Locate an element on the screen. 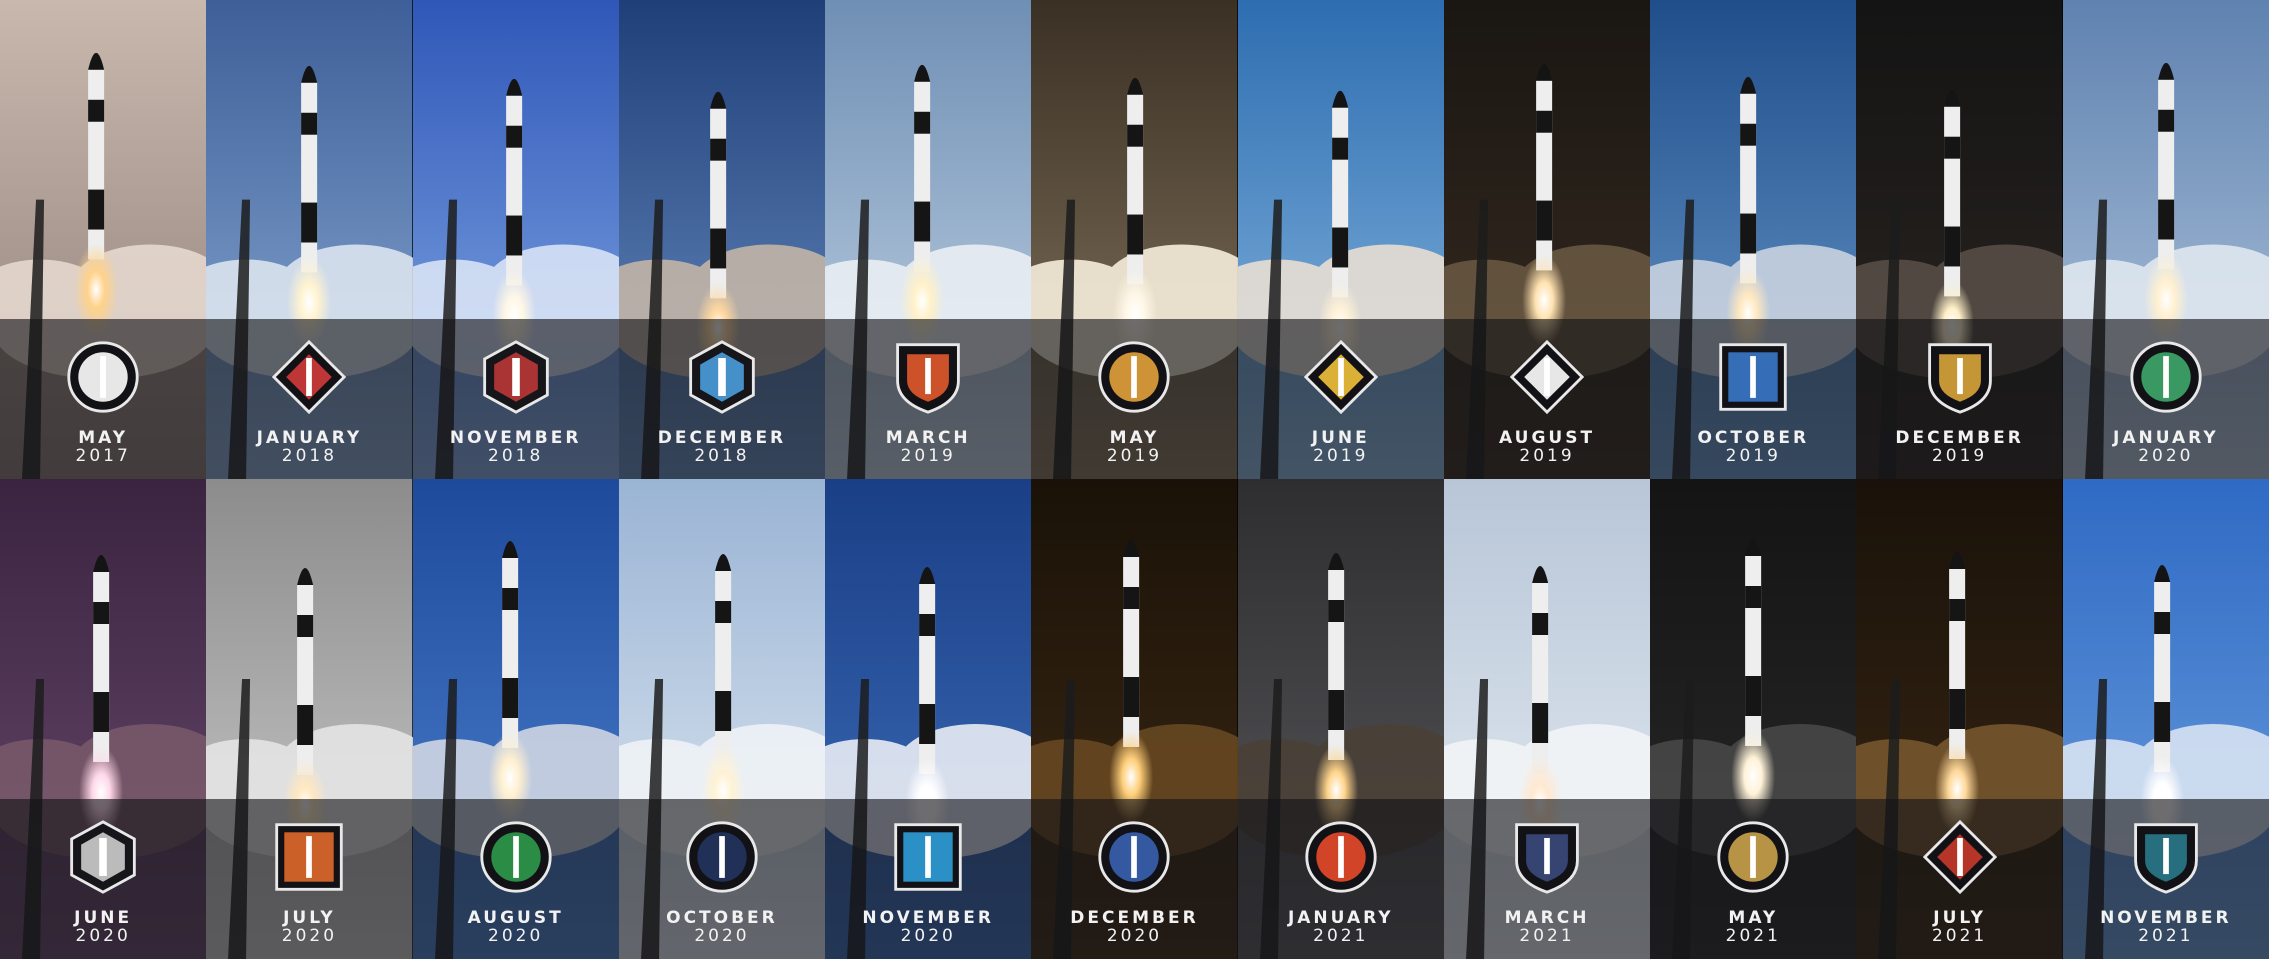 This screenshot has height=959, width=2269. caption-band: JUNE 2020 is located at coordinates (103, 879).